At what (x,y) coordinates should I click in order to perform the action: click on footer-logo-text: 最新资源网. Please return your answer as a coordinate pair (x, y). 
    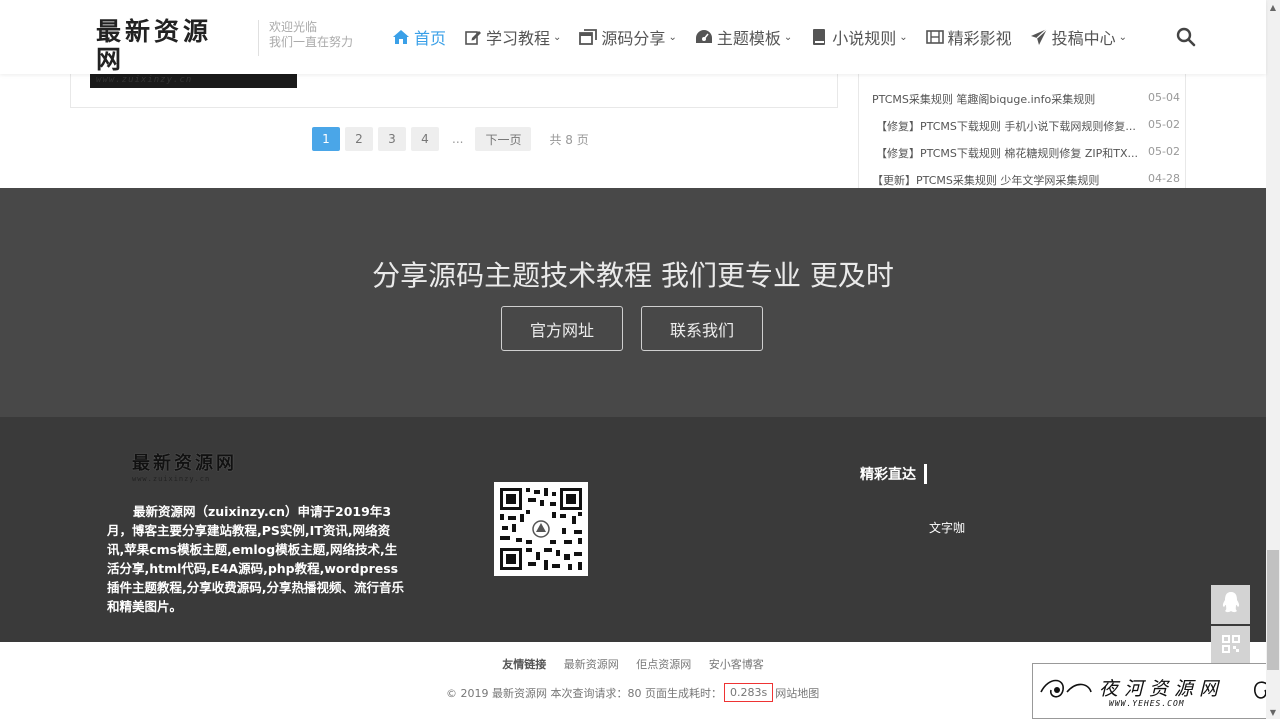
    Looking at the image, I should click on (184, 463).